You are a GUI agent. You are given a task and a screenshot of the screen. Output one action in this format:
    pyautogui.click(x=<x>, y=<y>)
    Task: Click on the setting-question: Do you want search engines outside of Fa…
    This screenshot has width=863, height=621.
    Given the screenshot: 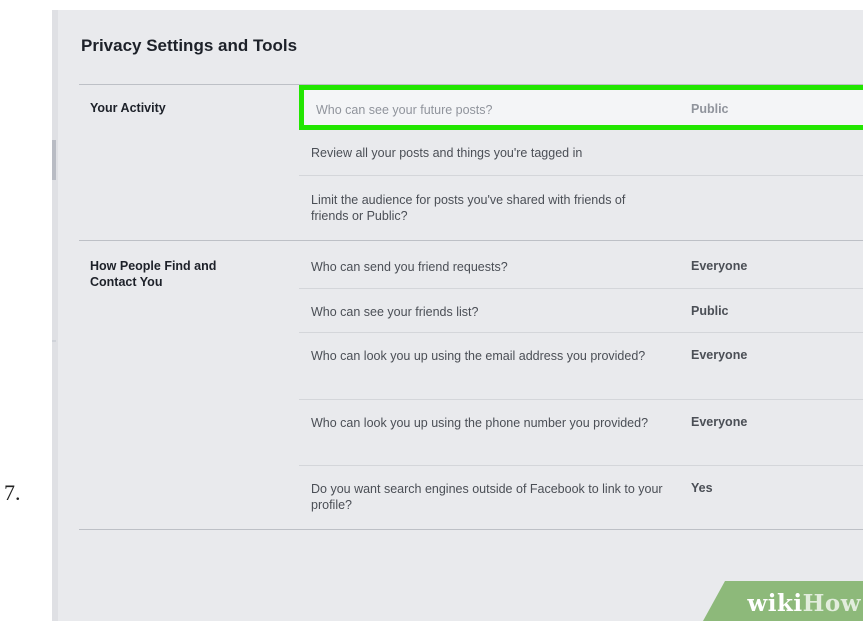 What is the action you would take?
    pyautogui.click(x=487, y=497)
    